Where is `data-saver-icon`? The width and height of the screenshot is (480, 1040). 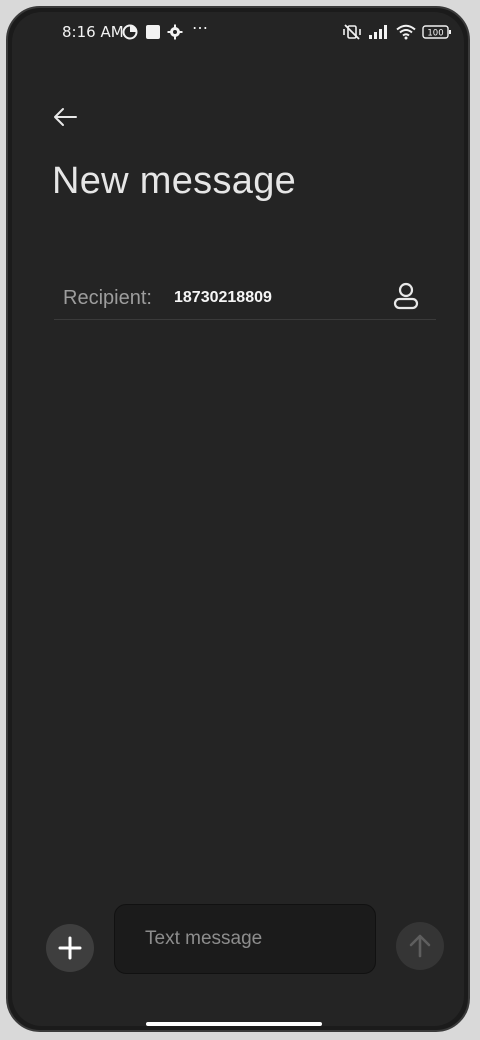
data-saver-icon is located at coordinates (130, 32).